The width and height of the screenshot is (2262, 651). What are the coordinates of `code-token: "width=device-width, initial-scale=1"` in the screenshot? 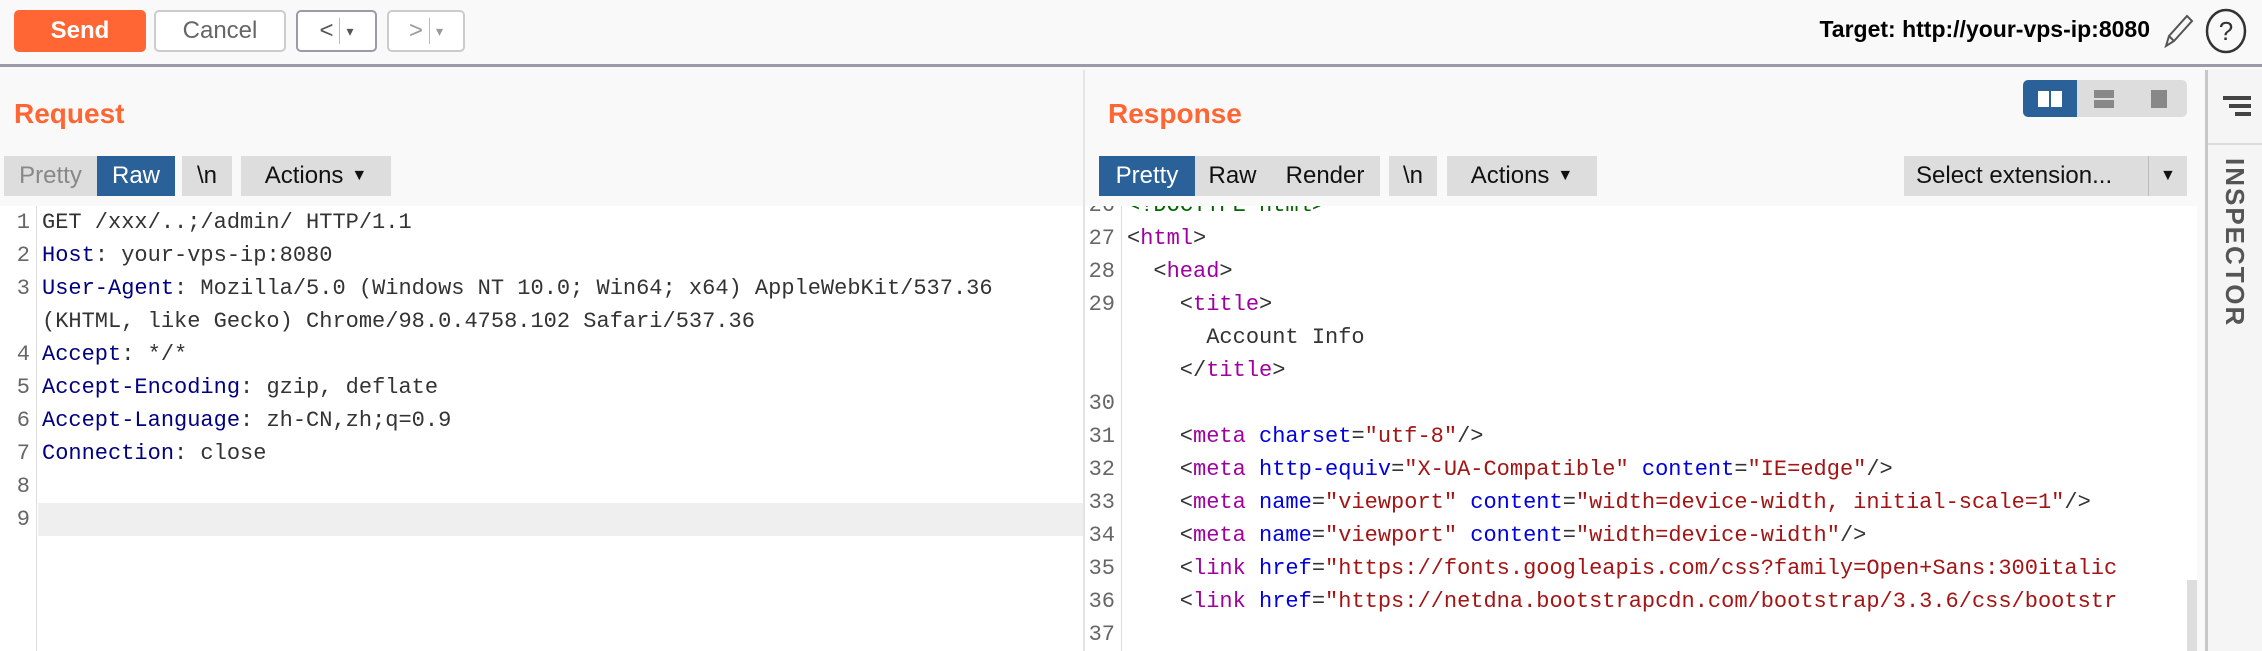 It's located at (1820, 502).